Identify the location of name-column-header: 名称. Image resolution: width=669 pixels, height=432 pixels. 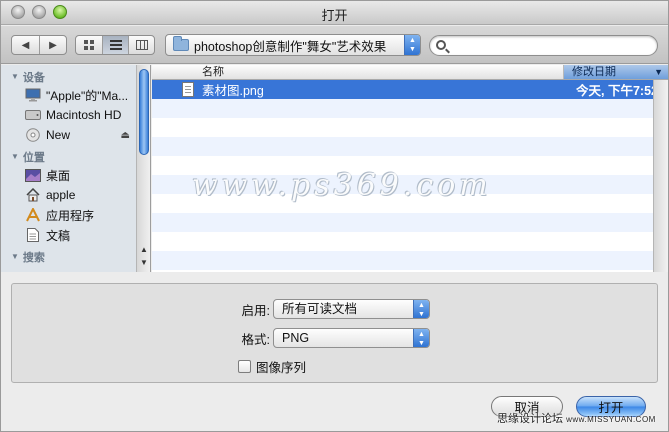
(358, 72).